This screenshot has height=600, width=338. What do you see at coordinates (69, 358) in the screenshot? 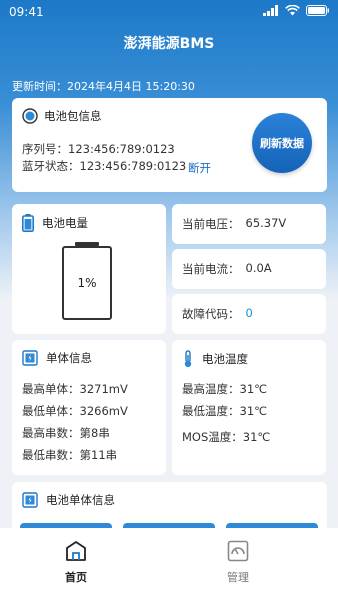
I see `cell-info-title: 单体信息` at bounding box center [69, 358].